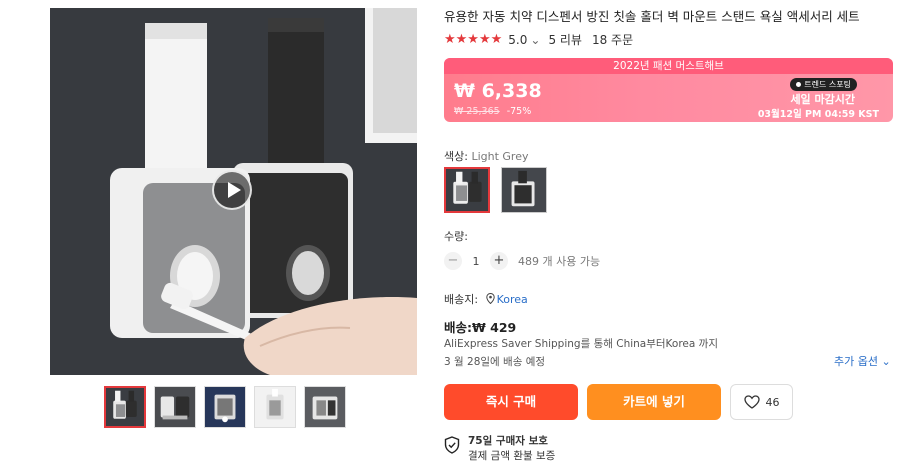 The image size is (900, 474). What do you see at coordinates (751, 402) in the screenshot?
I see `heart-icon` at bounding box center [751, 402].